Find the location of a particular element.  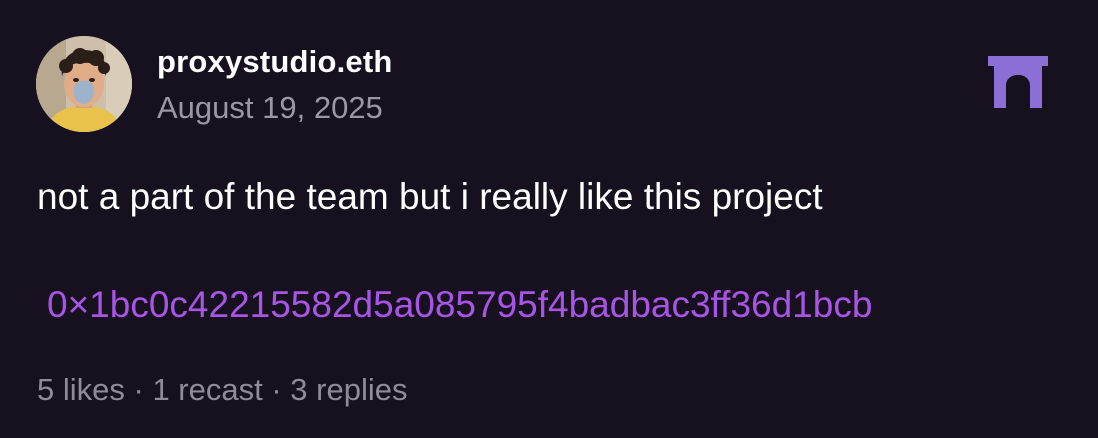

archway-icon is located at coordinates (1018, 82).